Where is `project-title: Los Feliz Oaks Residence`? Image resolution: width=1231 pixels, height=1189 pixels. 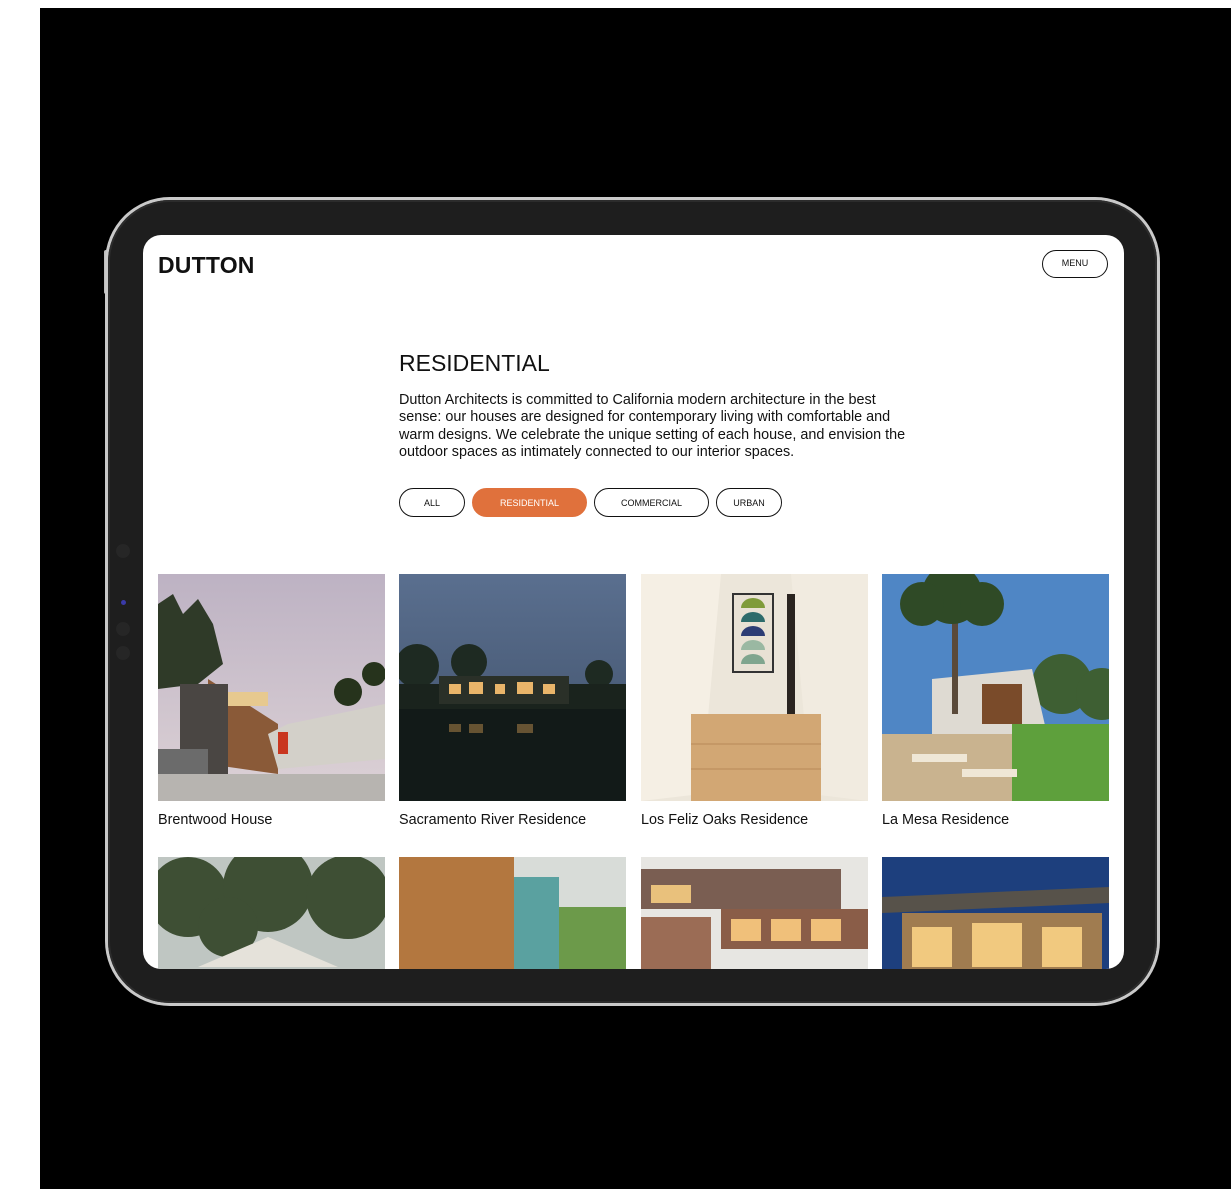
project-title: Los Feliz Oaks Residence is located at coordinates (724, 820).